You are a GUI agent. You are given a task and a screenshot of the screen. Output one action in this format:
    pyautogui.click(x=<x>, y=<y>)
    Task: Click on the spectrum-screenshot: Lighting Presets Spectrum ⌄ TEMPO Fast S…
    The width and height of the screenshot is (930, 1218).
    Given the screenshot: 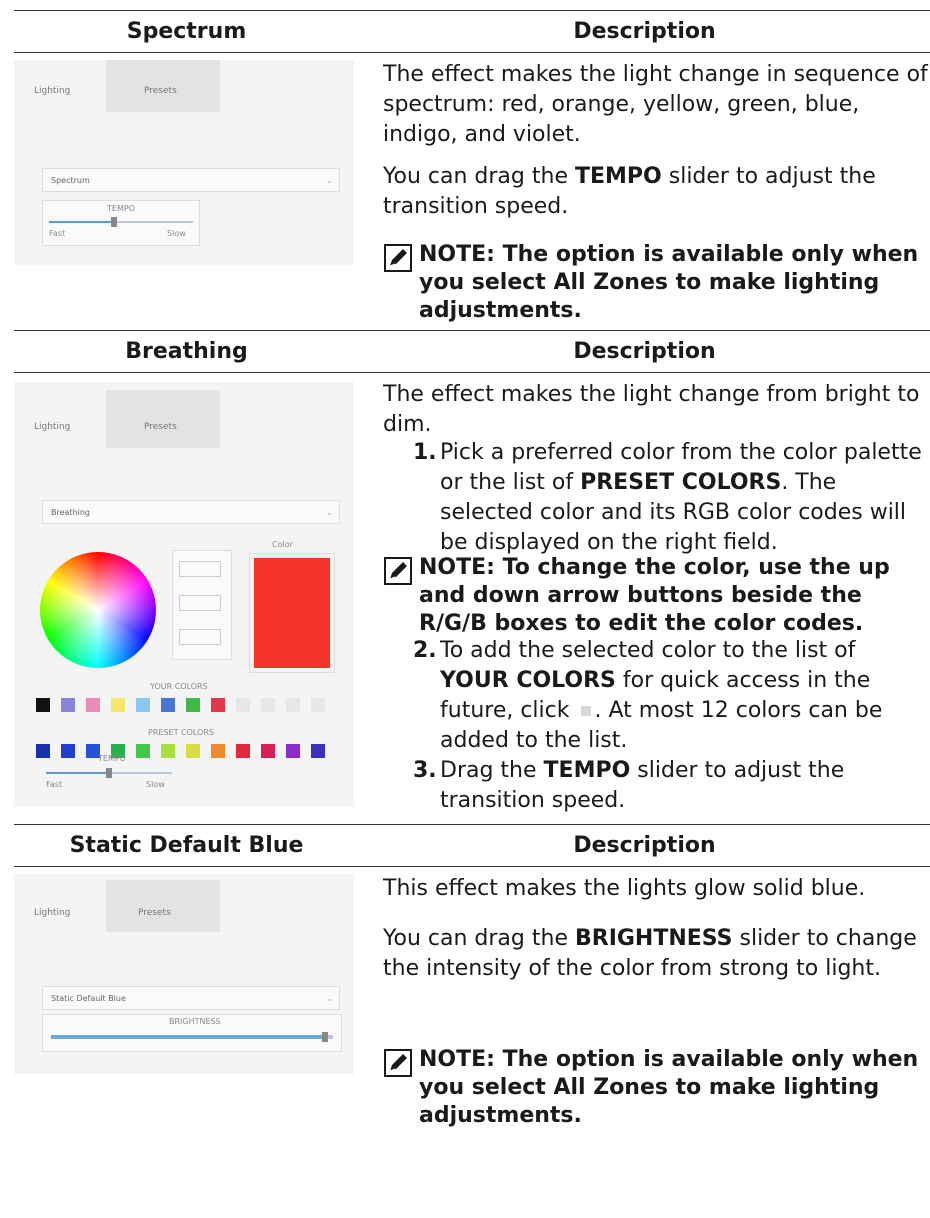 What is the action you would take?
    pyautogui.click(x=184, y=162)
    